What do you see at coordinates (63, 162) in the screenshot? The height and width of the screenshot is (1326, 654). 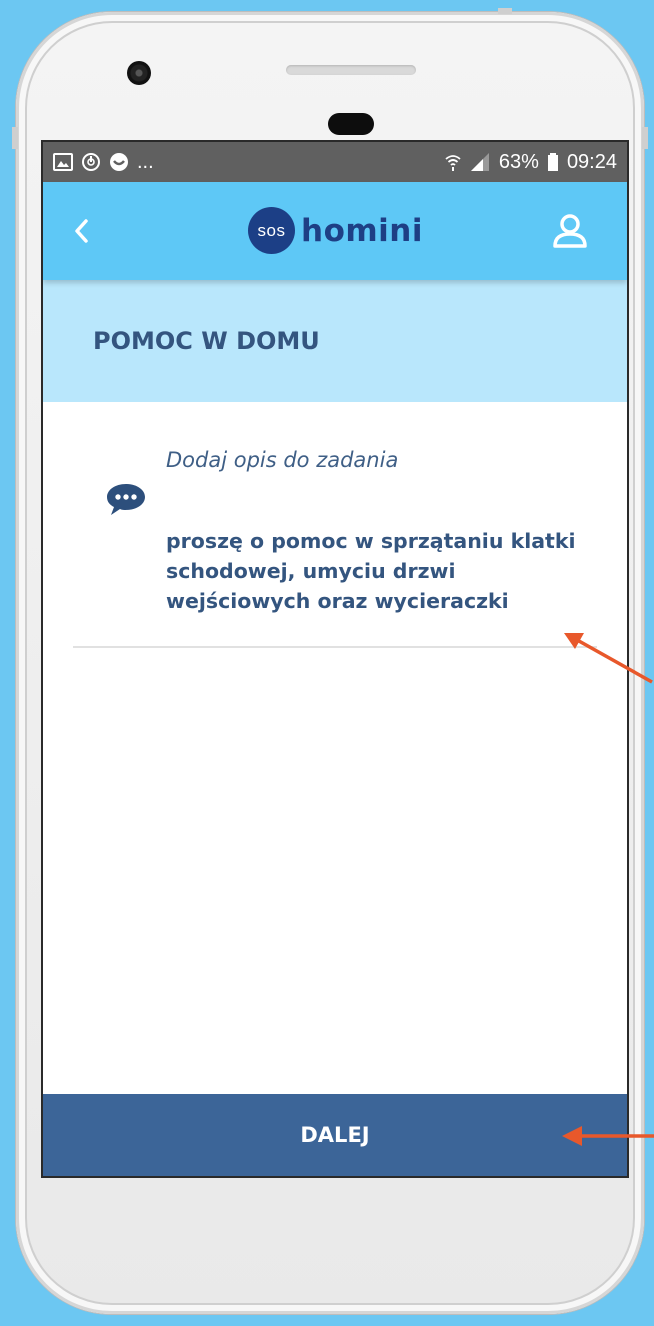 I see `image-notification-icon` at bounding box center [63, 162].